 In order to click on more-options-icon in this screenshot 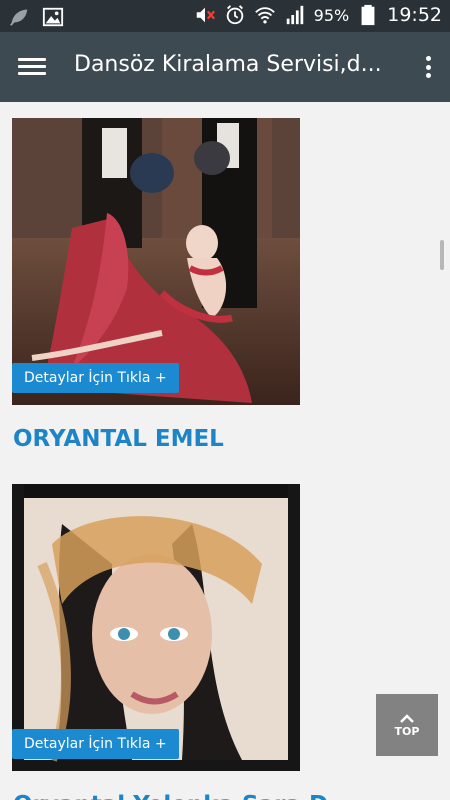, I will do `click(428, 67)`.